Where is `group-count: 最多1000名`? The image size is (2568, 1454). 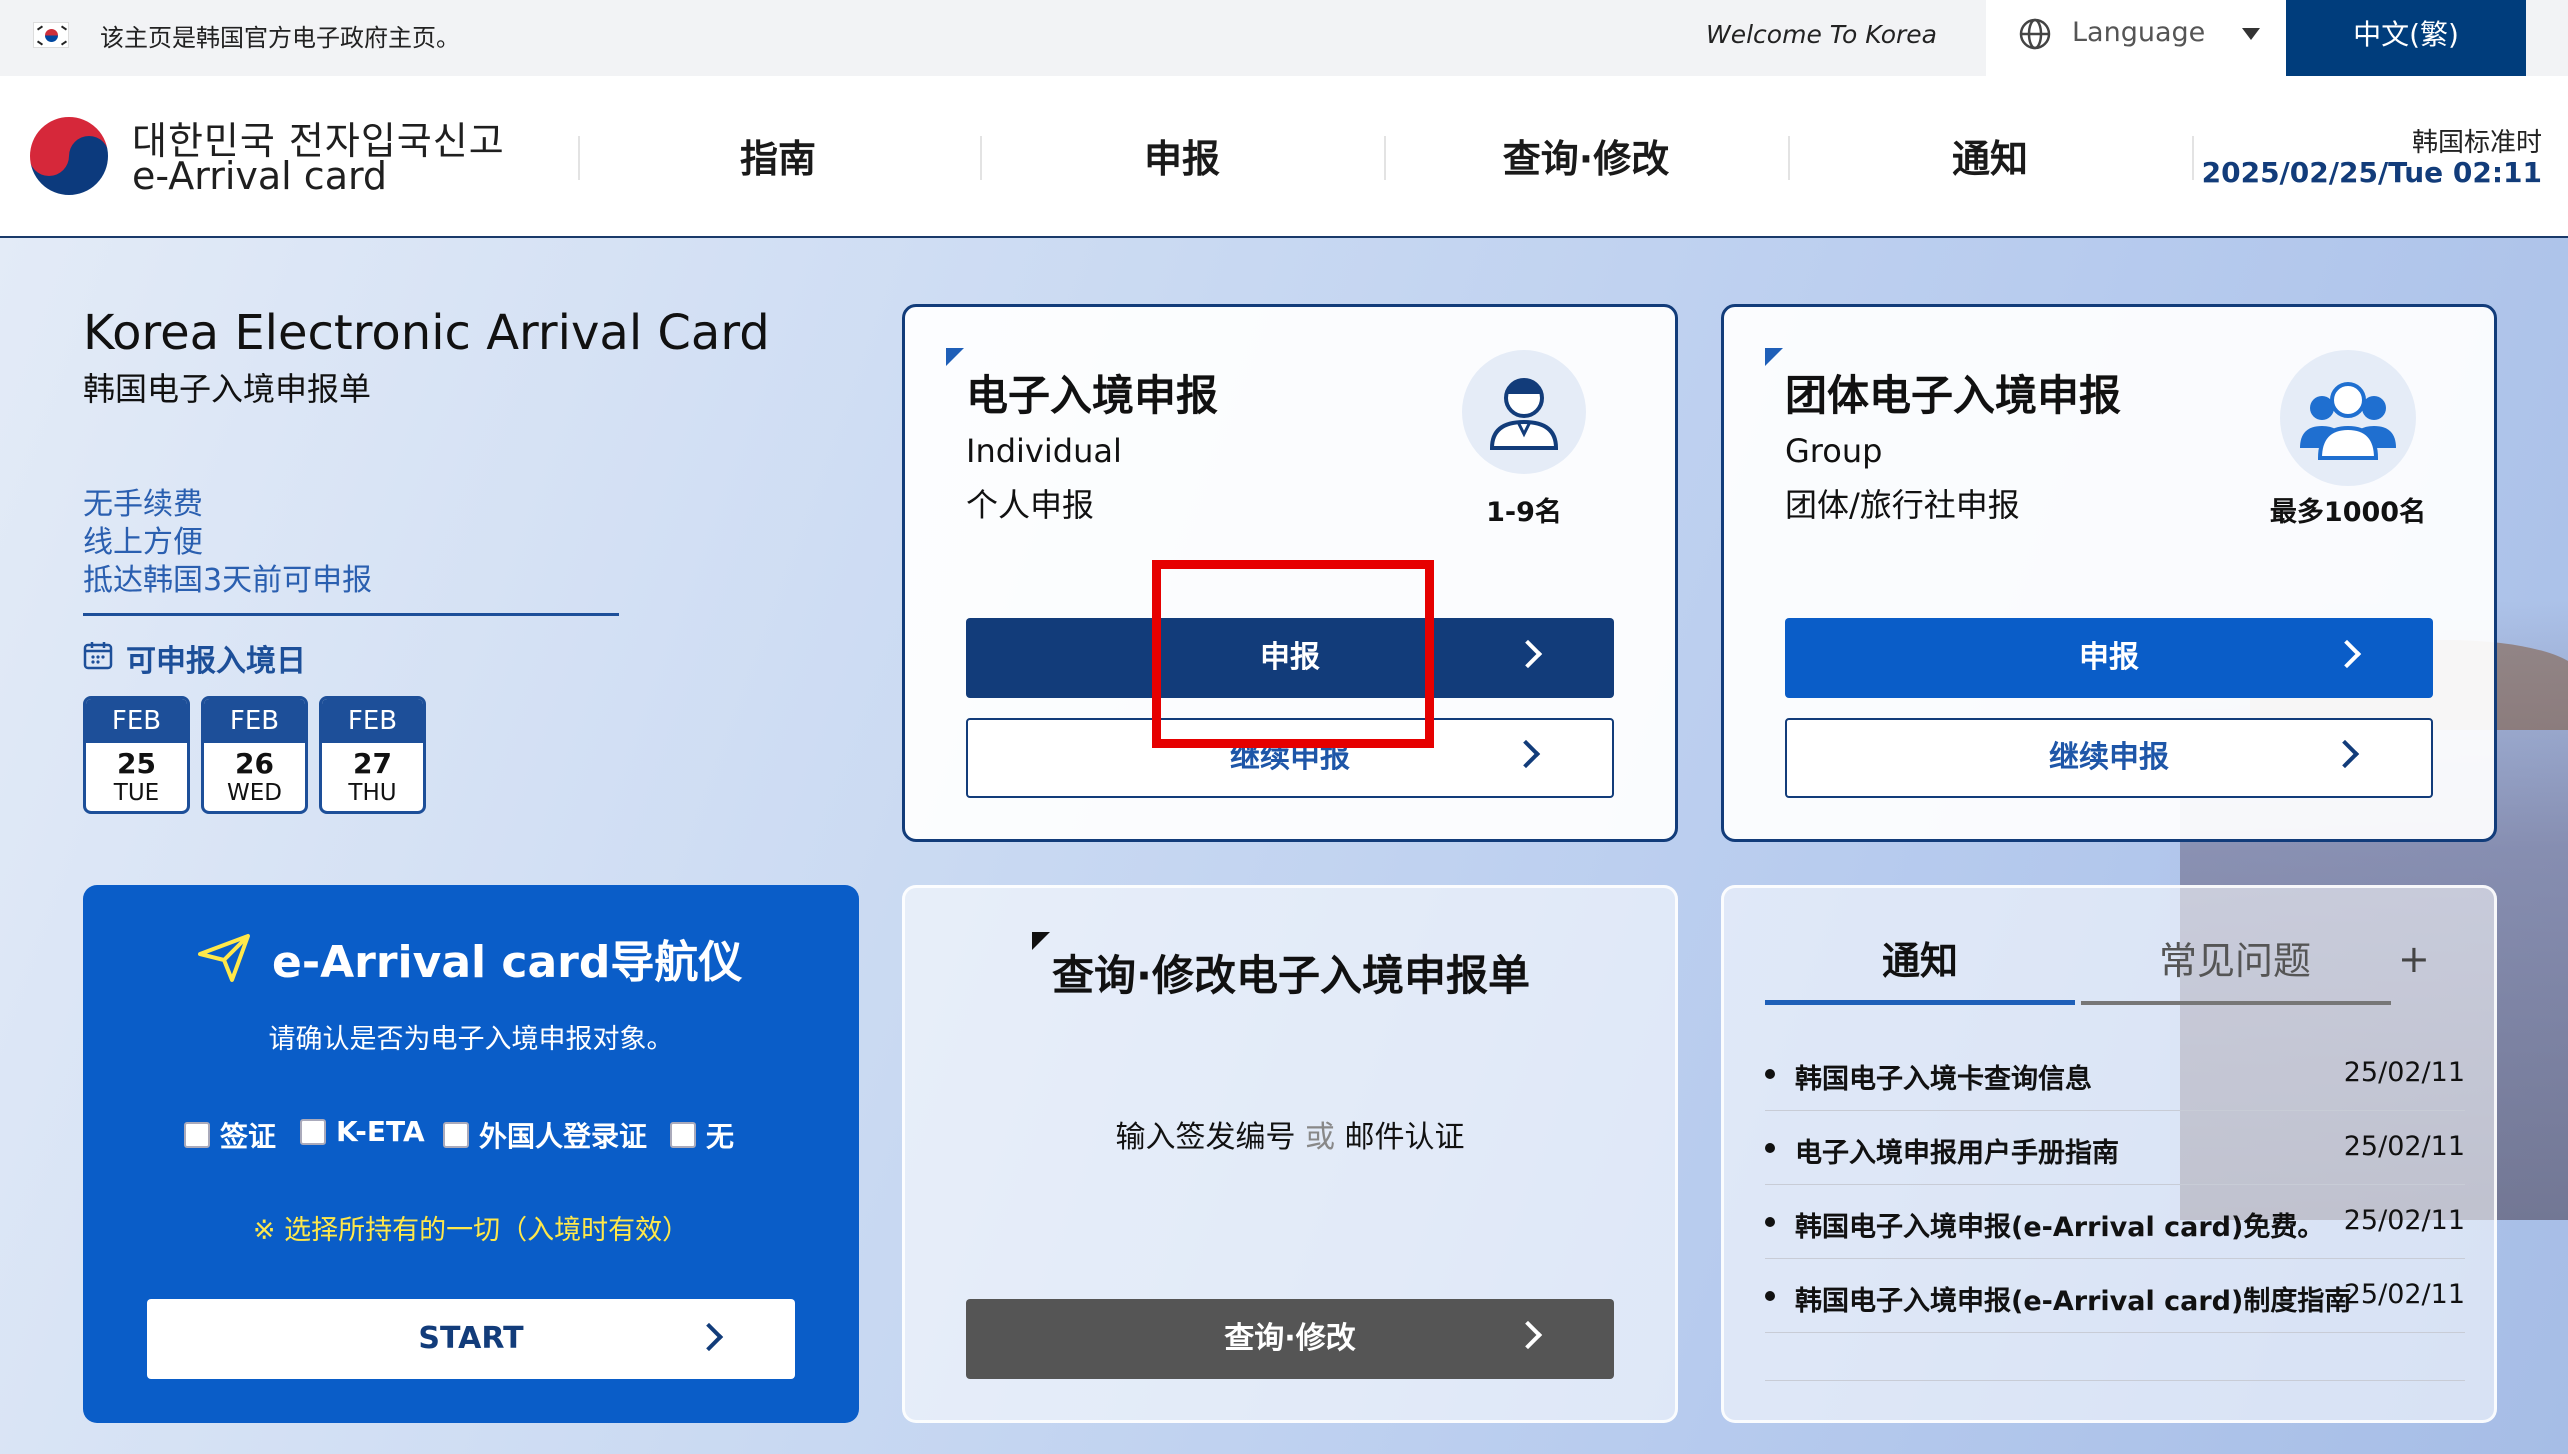
group-count: 最多1000名 is located at coordinates (2348, 512).